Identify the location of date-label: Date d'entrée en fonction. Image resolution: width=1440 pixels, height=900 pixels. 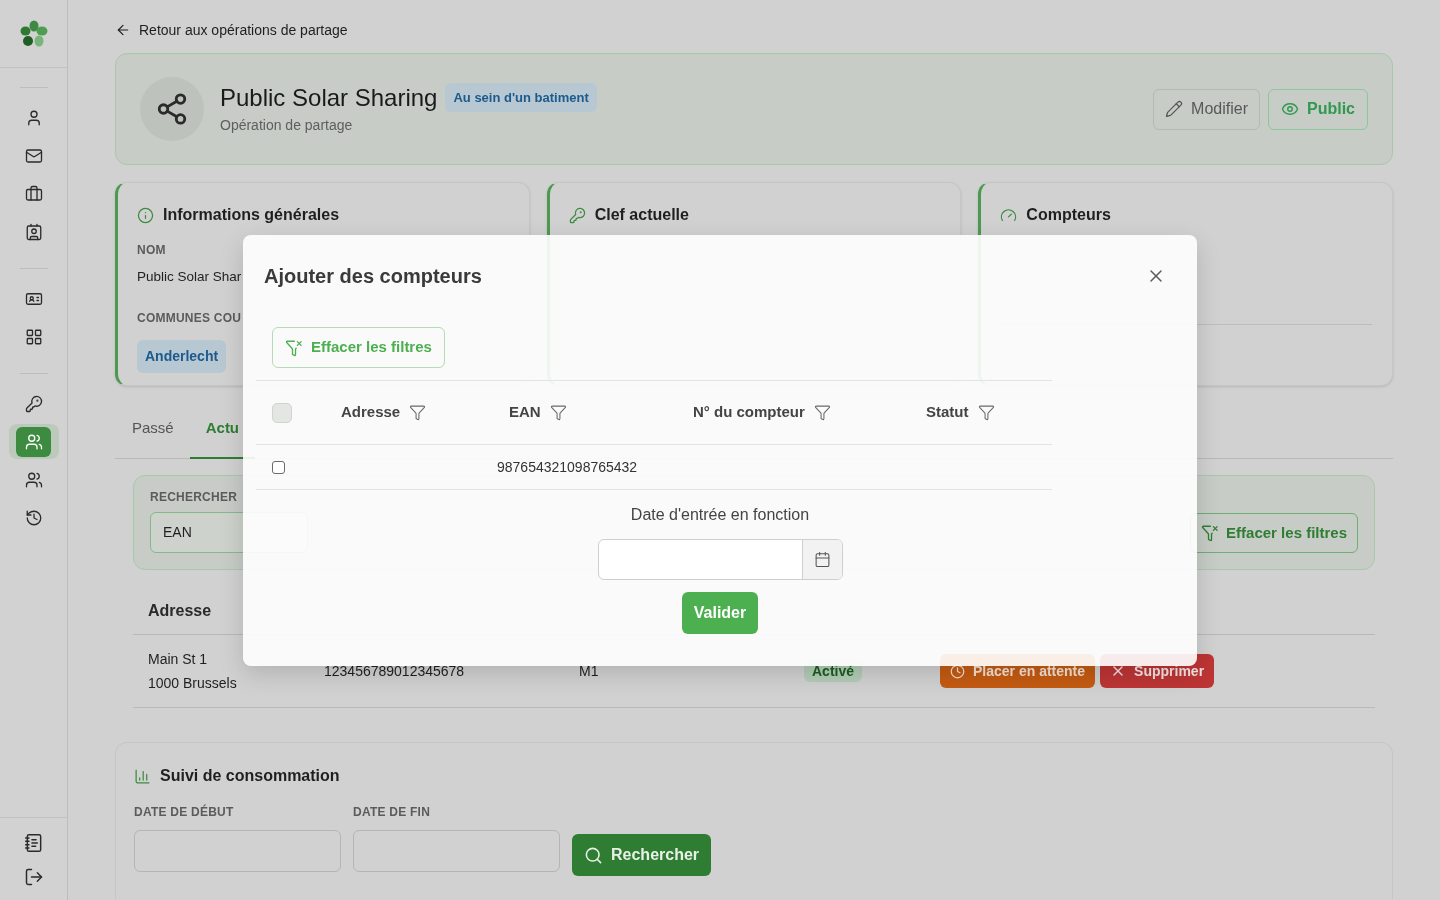
(720, 515).